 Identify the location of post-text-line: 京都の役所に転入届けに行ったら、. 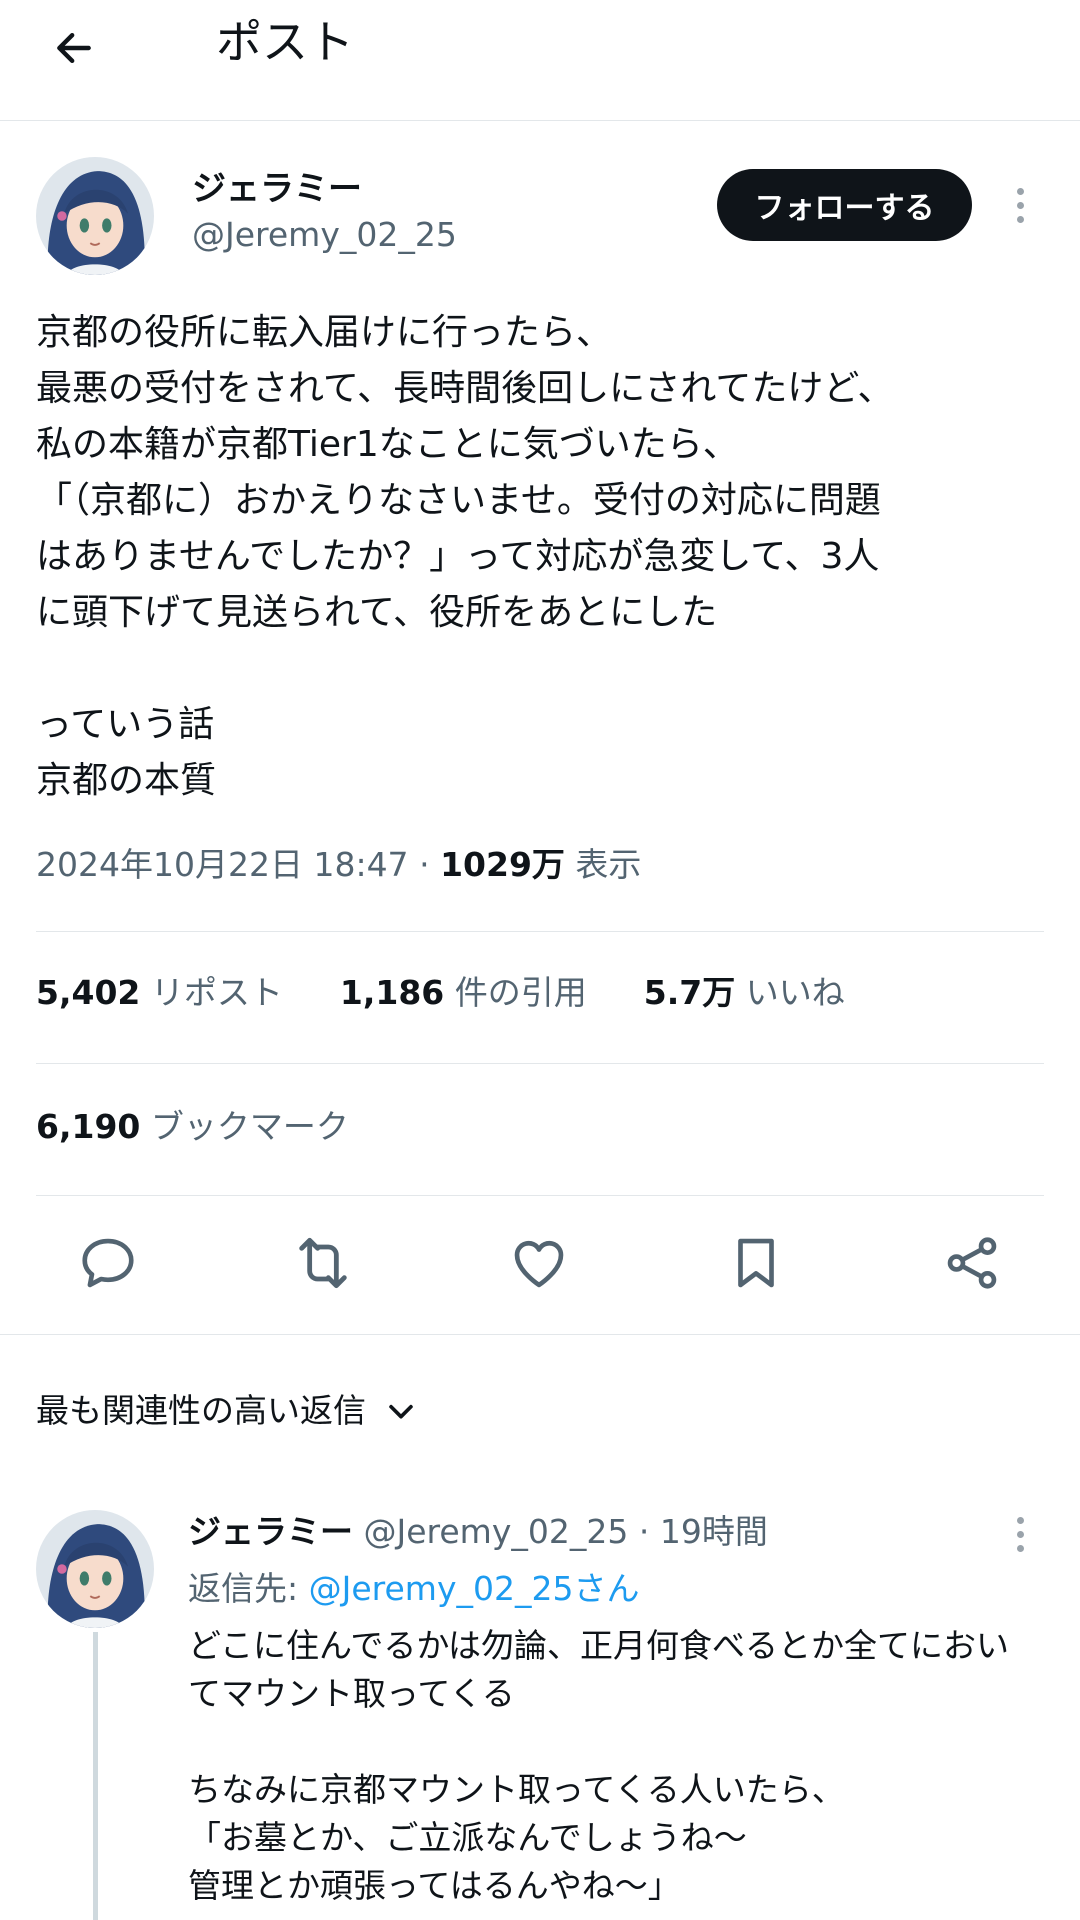
(324, 332).